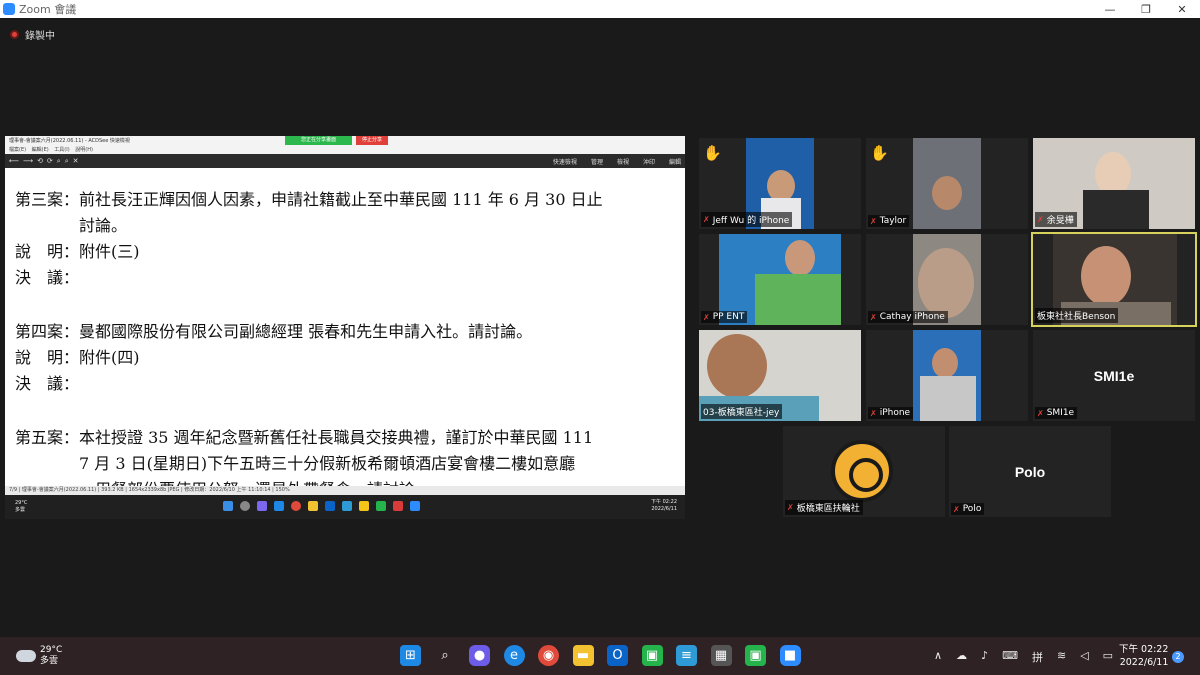 This screenshot has height=675, width=1200. I want to click on shared-weather-desc: 多雲, so click(20, 510).